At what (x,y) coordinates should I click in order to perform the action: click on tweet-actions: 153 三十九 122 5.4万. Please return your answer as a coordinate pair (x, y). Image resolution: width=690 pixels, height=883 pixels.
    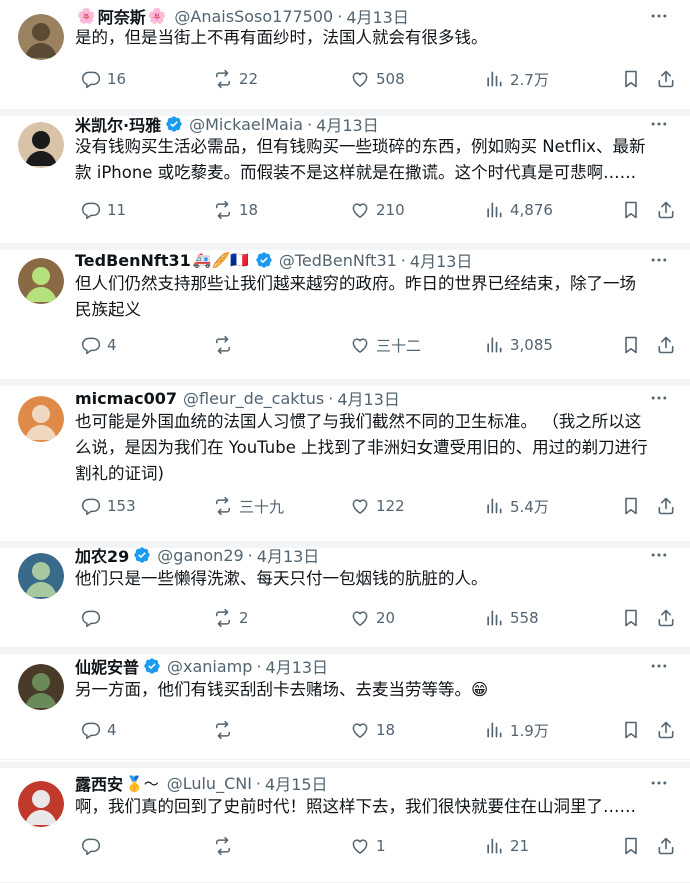
    Looking at the image, I should click on (374, 506).